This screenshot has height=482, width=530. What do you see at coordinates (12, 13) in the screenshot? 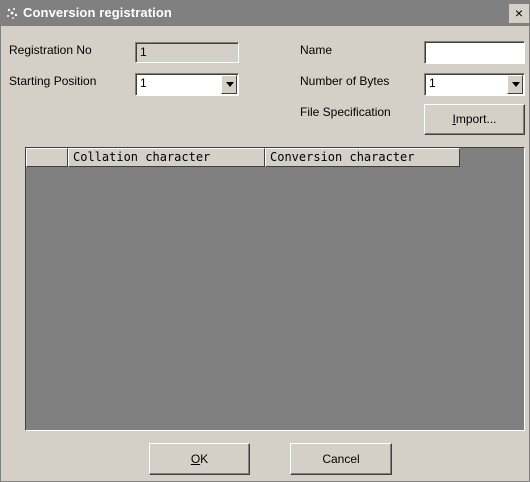
I see `app-icon` at bounding box center [12, 13].